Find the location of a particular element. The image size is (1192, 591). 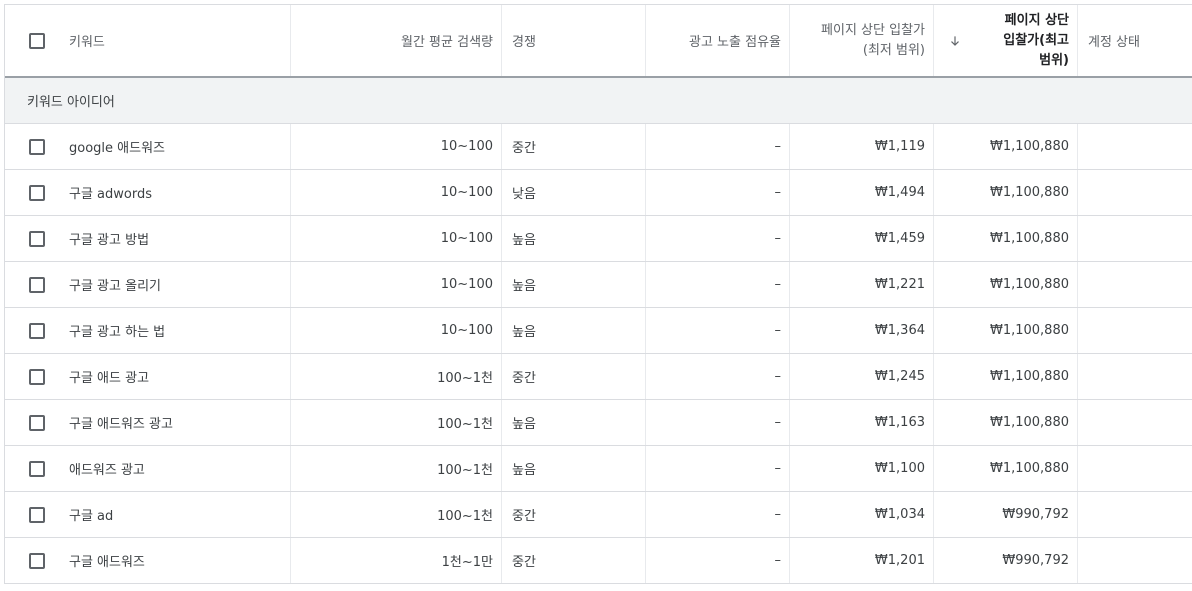

cell-volume: 1천~1만 is located at coordinates (396, 560).